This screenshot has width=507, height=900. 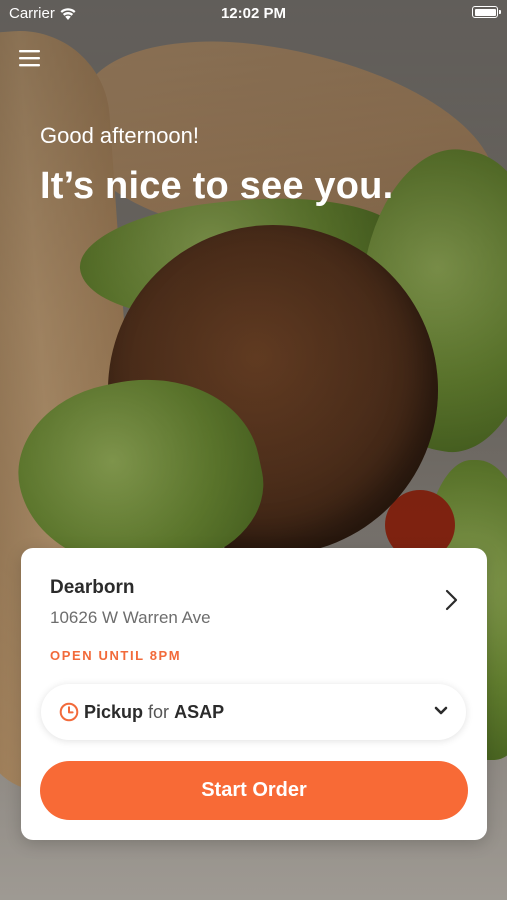 What do you see at coordinates (159, 712) in the screenshot?
I see `order-method-connector: for` at bounding box center [159, 712].